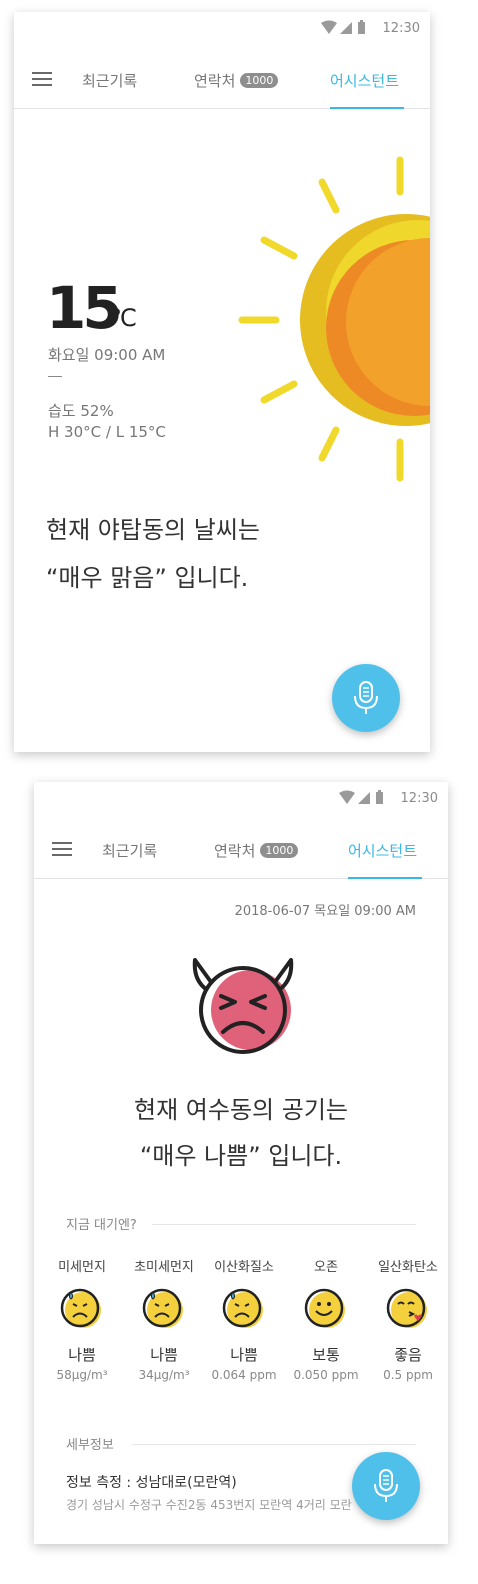 The image size is (478, 1584). Describe the element at coordinates (326, 1375) in the screenshot. I see `pollutant-value: 0.050 ppm` at that location.